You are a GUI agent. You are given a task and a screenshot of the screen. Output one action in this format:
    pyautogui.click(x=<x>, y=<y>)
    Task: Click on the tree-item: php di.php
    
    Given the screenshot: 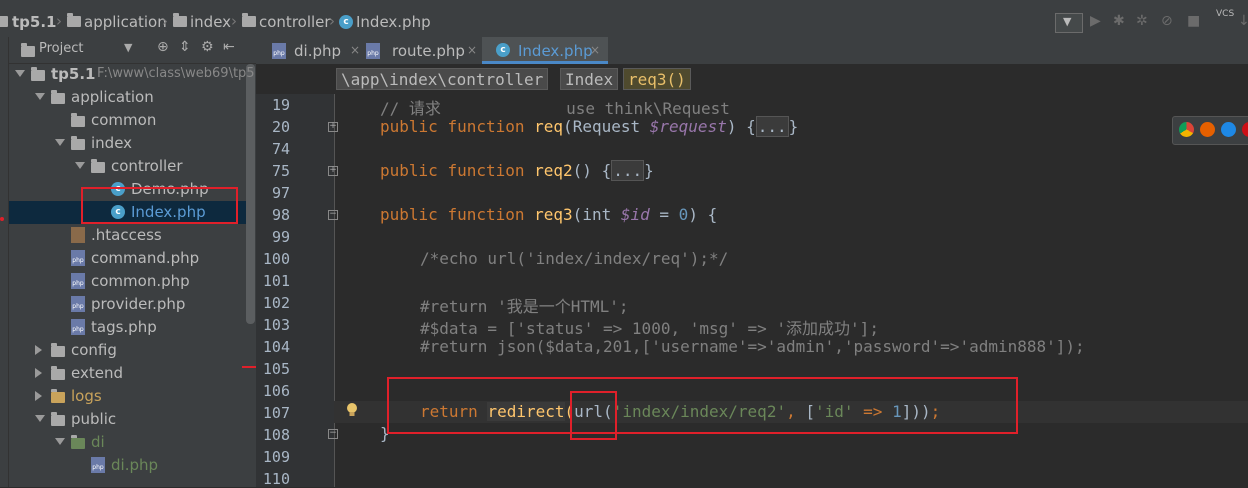 What is the action you would take?
    pyautogui.click(x=127, y=465)
    